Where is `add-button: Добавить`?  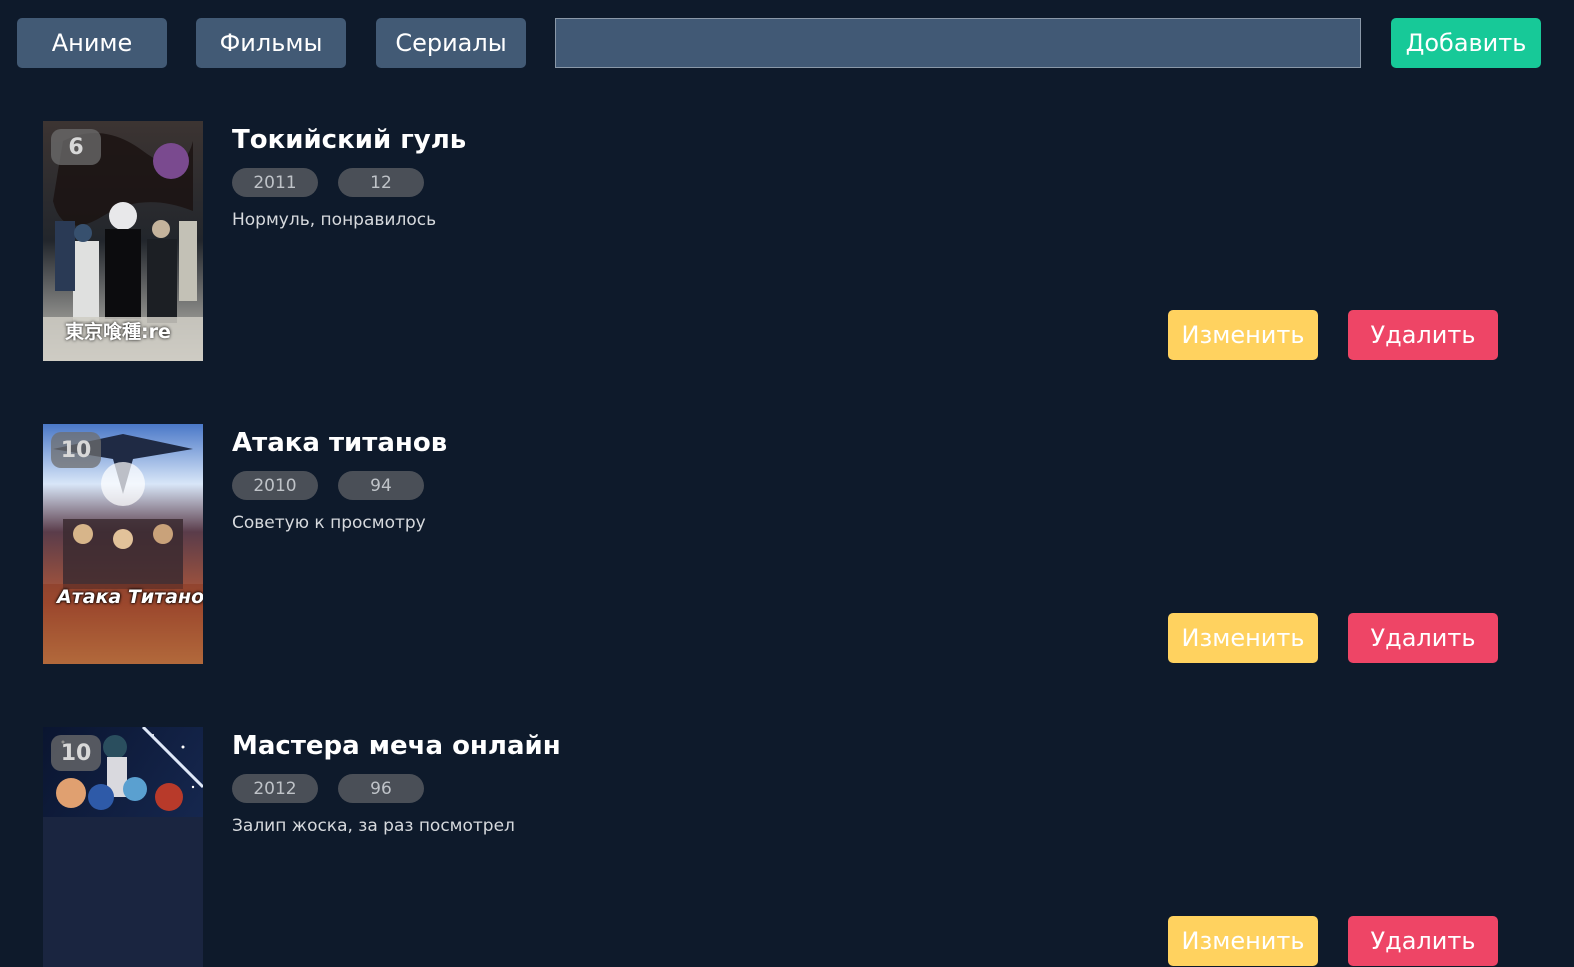 add-button: Добавить is located at coordinates (1466, 43).